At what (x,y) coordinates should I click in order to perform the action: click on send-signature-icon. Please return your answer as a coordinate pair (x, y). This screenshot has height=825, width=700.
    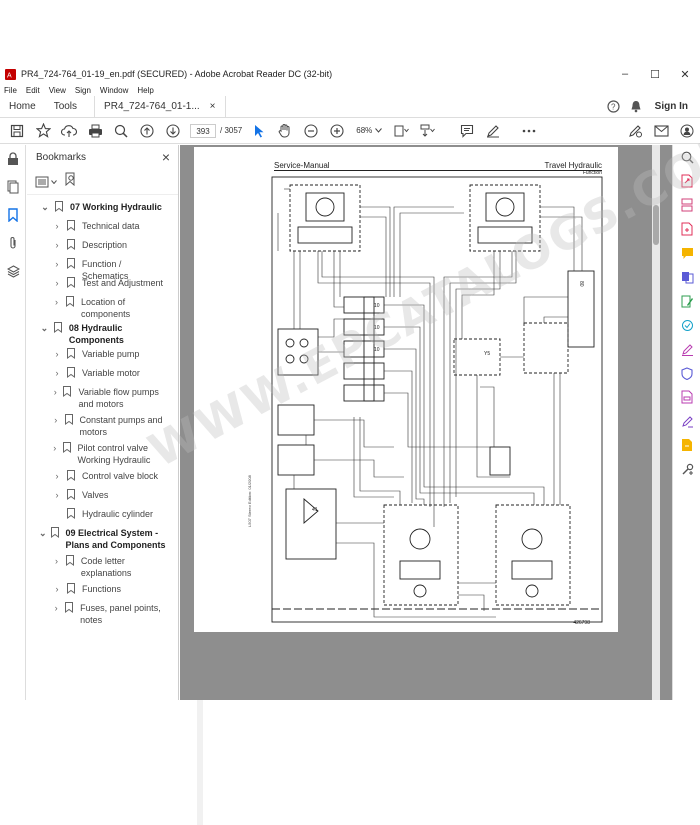
    Looking at the image, I should click on (686, 421).